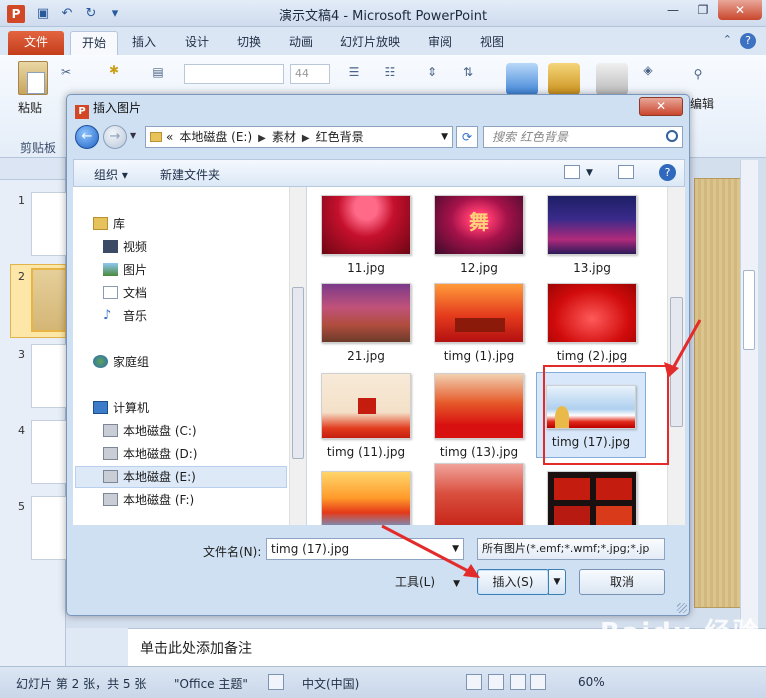  Describe the element at coordinates (366, 416) in the screenshot. I see `file-item: timg (11).jpg` at that location.